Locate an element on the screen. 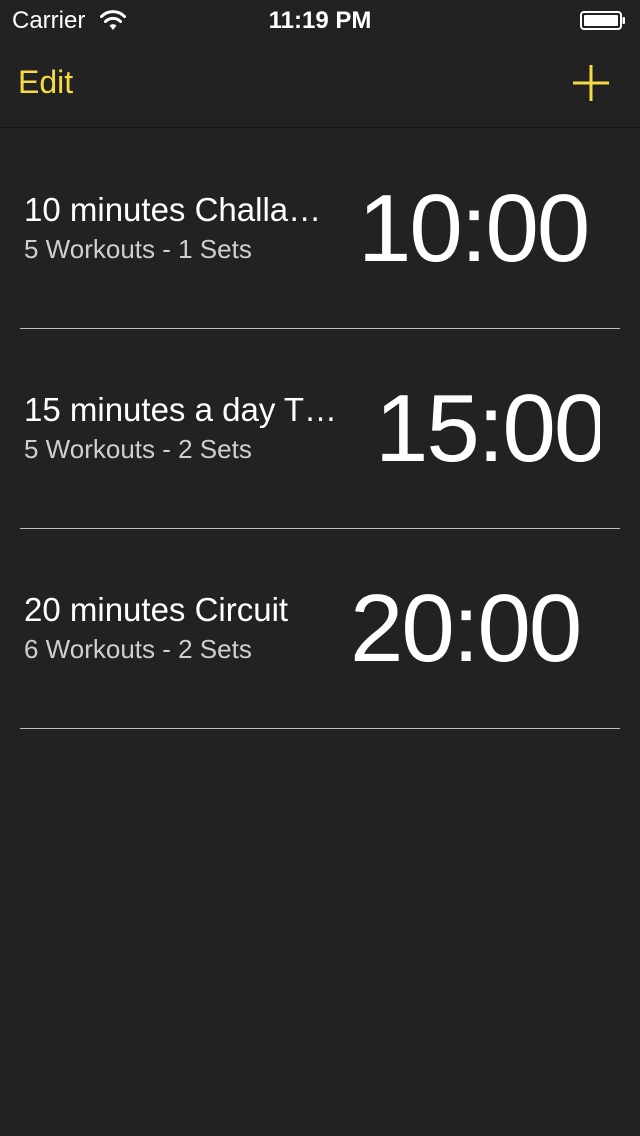 The height and width of the screenshot is (1136, 640). workout-duration: 20:00 is located at coordinates (466, 628).